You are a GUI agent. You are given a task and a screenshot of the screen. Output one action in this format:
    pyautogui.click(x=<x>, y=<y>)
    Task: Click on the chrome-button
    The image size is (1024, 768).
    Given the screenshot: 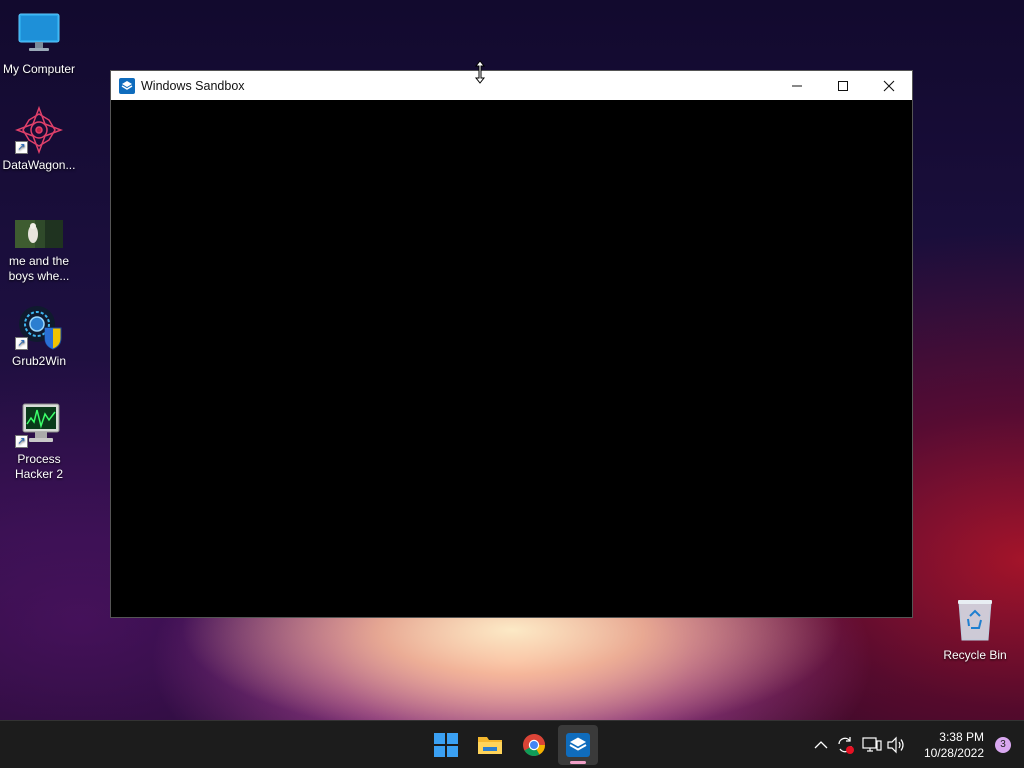 What is the action you would take?
    pyautogui.click(x=534, y=745)
    